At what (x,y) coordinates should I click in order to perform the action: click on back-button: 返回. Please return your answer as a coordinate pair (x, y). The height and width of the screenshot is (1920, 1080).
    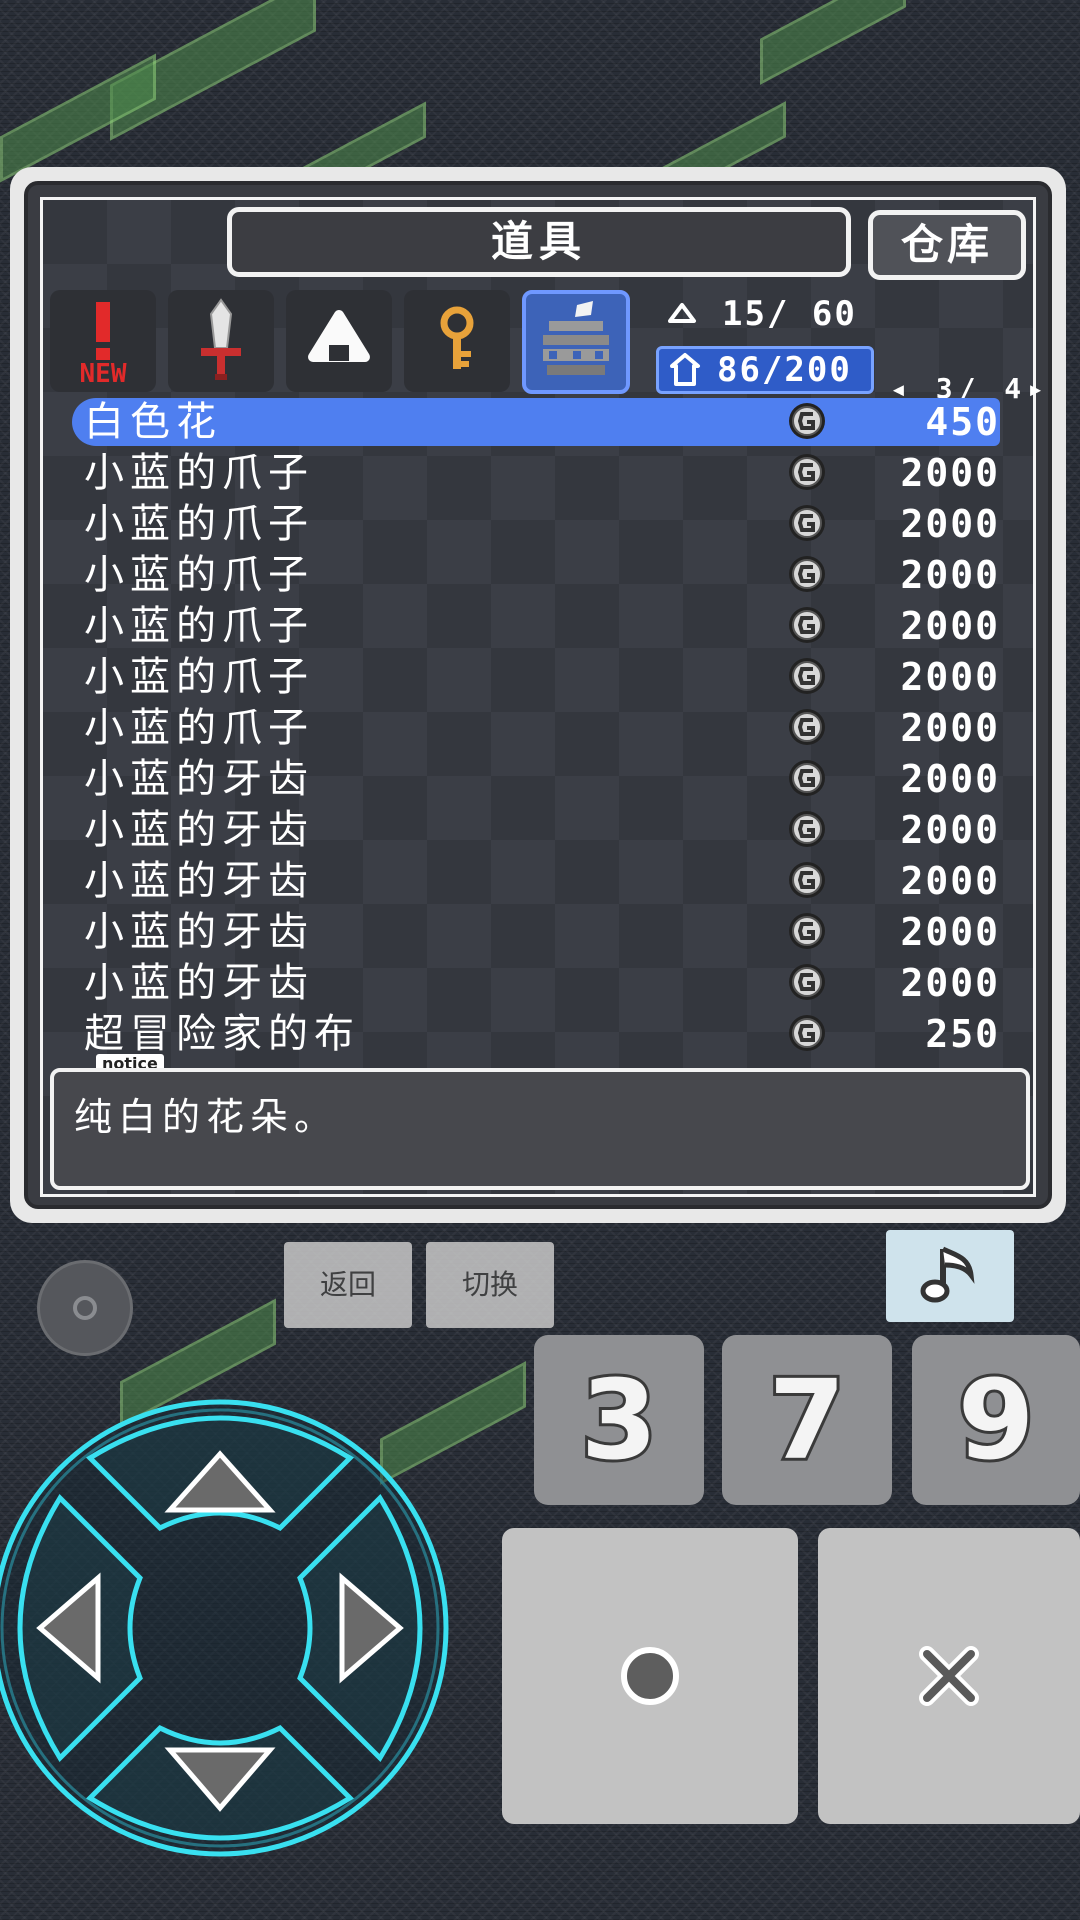
    Looking at the image, I should click on (348, 1285).